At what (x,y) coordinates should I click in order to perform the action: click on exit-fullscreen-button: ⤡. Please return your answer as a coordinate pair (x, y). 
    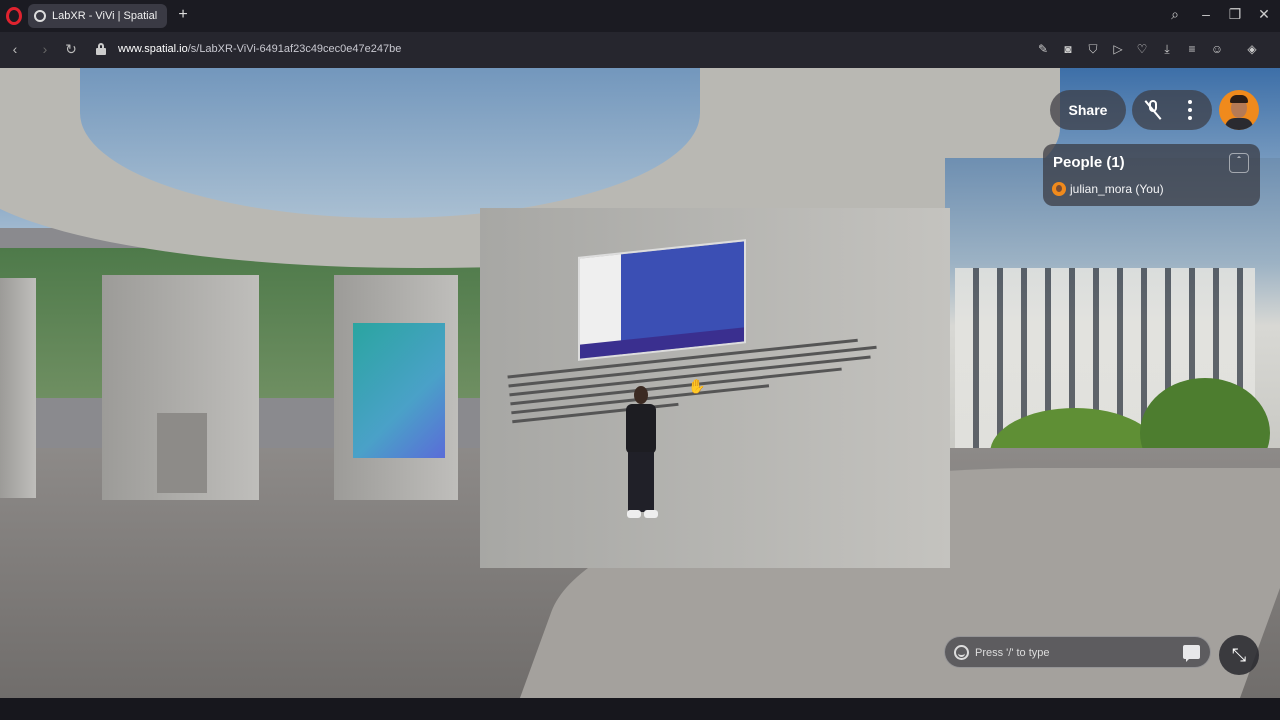
    Looking at the image, I should click on (1239, 655).